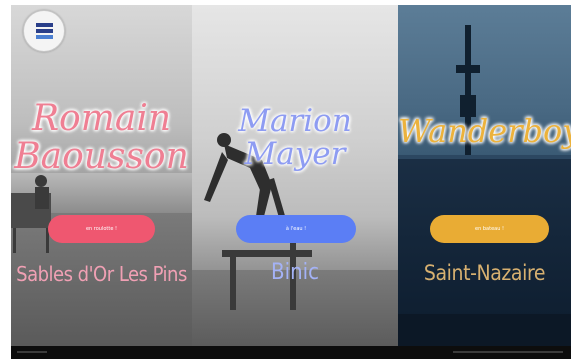 This screenshot has height=361, width=577. Describe the element at coordinates (101, 156) in the screenshot. I see `title-line-2: Baousson` at that location.